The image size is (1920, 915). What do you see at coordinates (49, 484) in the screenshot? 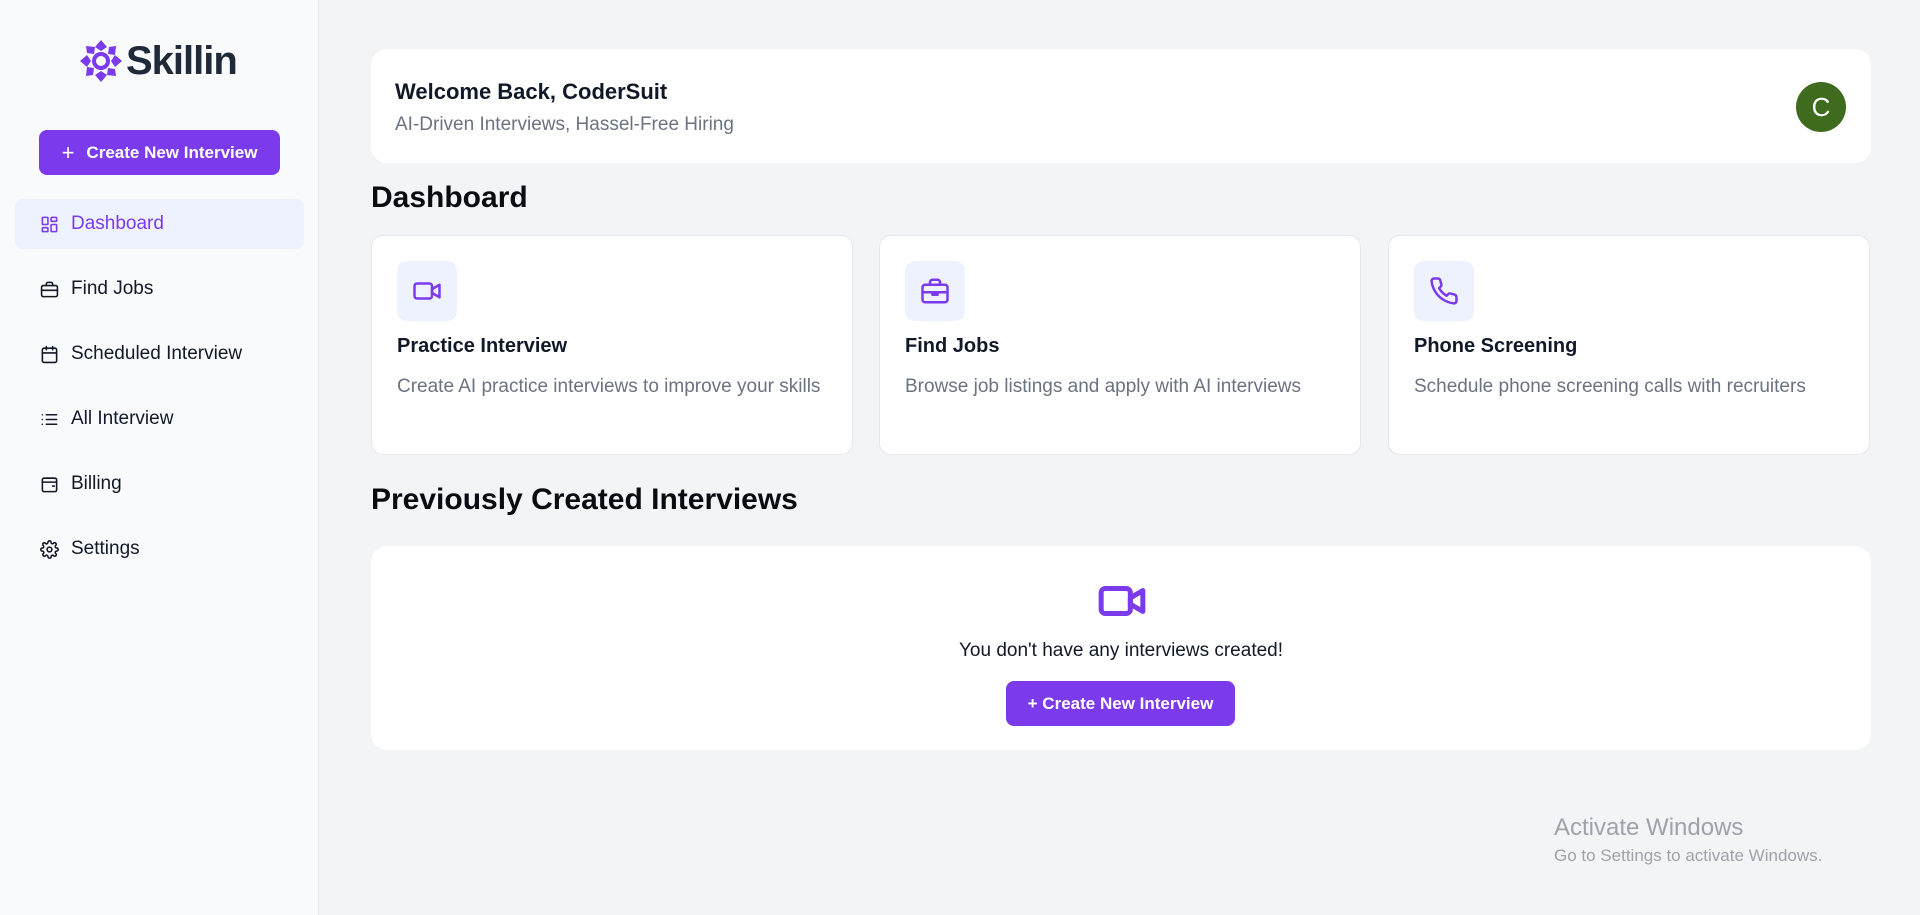
I see `wallet-icon` at bounding box center [49, 484].